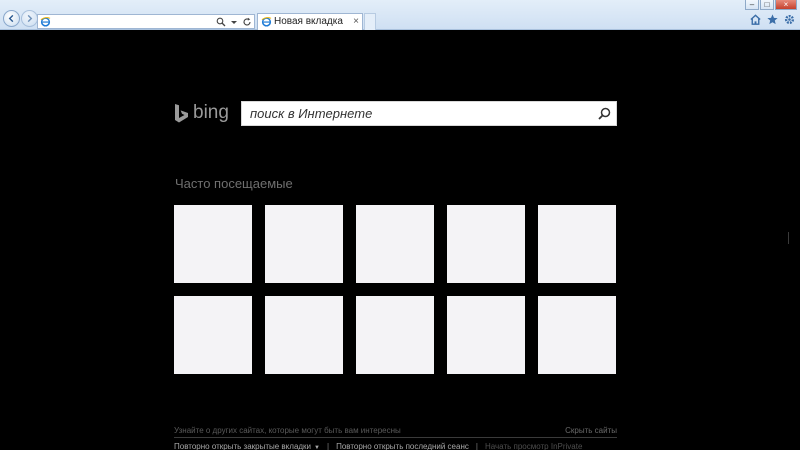 The height and width of the screenshot is (450, 800). I want to click on dropdown-icon, so click(234, 22).